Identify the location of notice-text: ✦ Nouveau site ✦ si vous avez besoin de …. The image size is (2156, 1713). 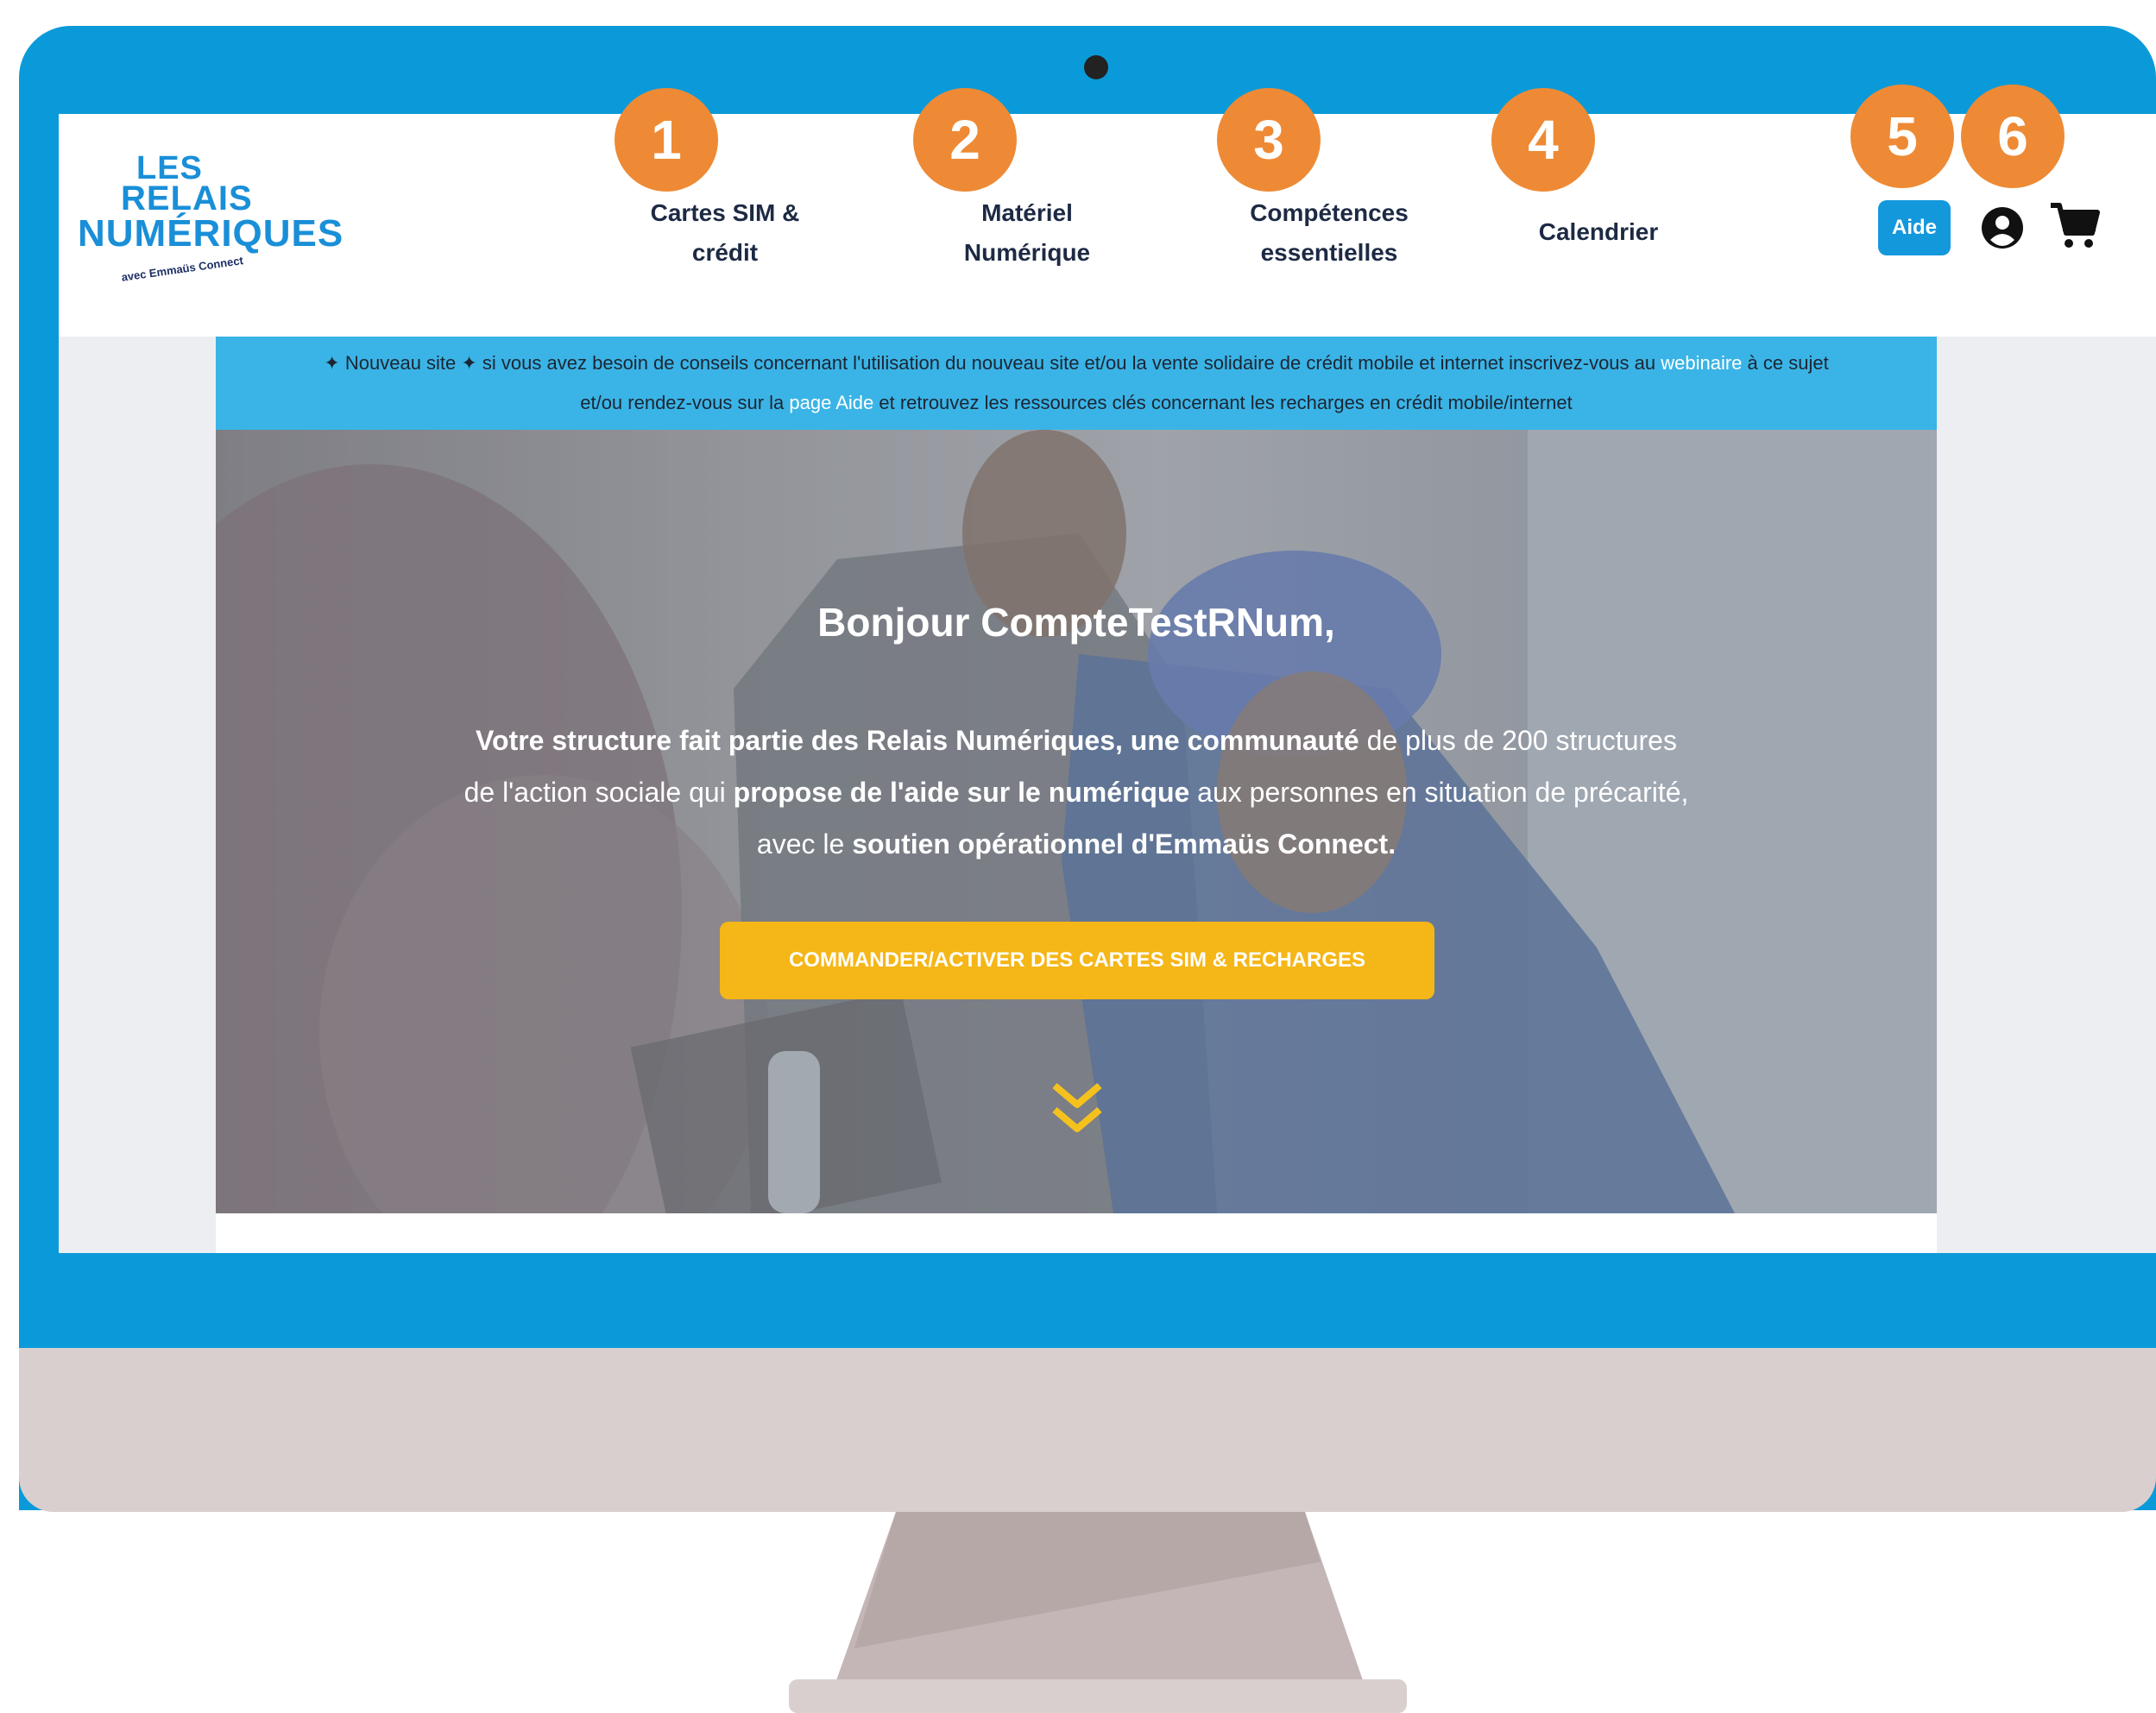
(992, 363).